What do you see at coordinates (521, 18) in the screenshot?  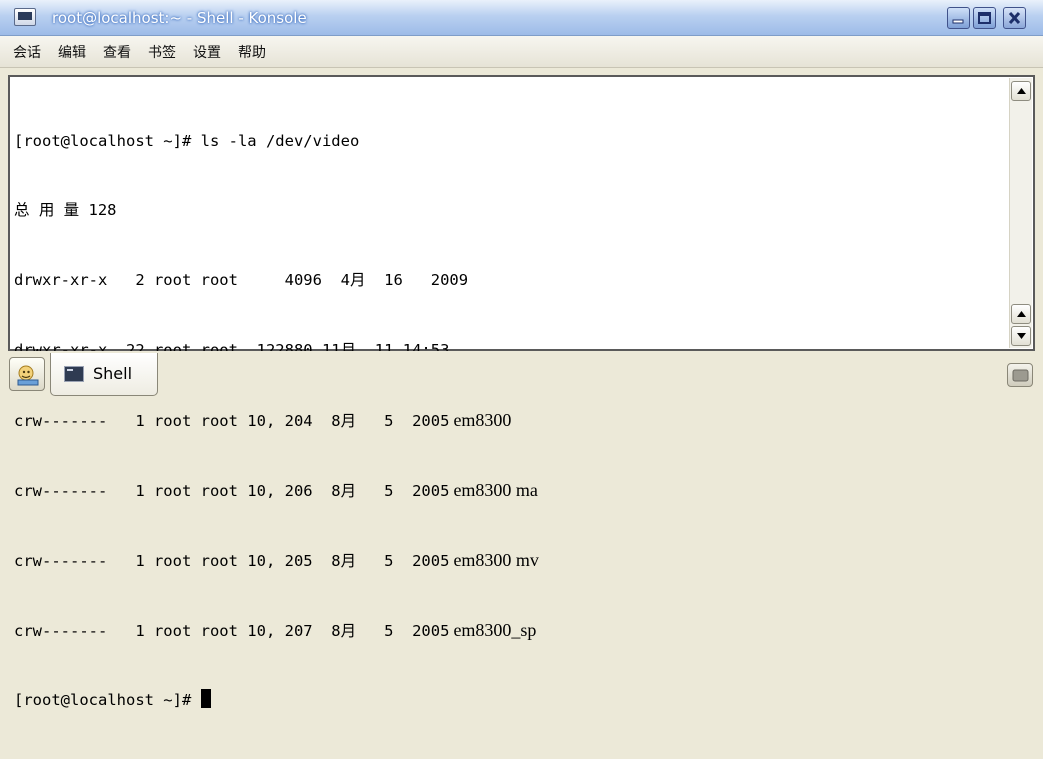 I see `title-bar: root@localhost:~ - Shell - Konsole` at bounding box center [521, 18].